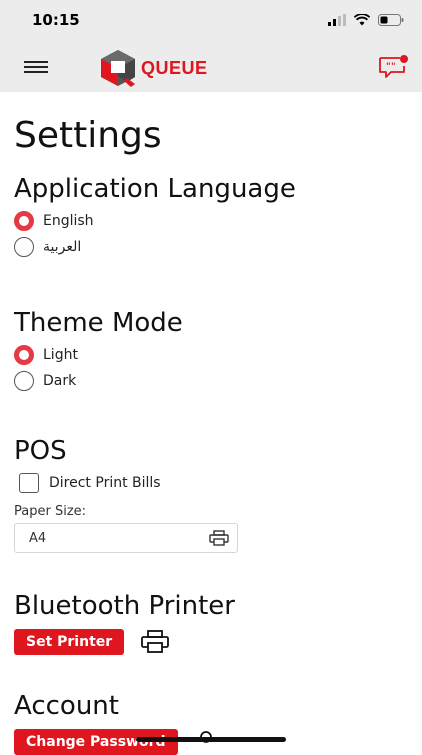 This screenshot has height=755, width=422. I want to click on bluetooth-section-title: Bluetooth Printer, so click(124, 606).